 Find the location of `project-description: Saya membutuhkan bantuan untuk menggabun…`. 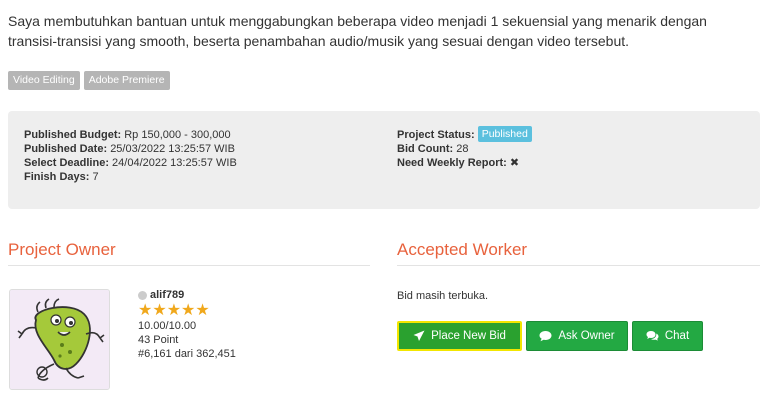

project-description: Saya membutuhkan bantuan untuk menggabun… is located at coordinates (357, 31).